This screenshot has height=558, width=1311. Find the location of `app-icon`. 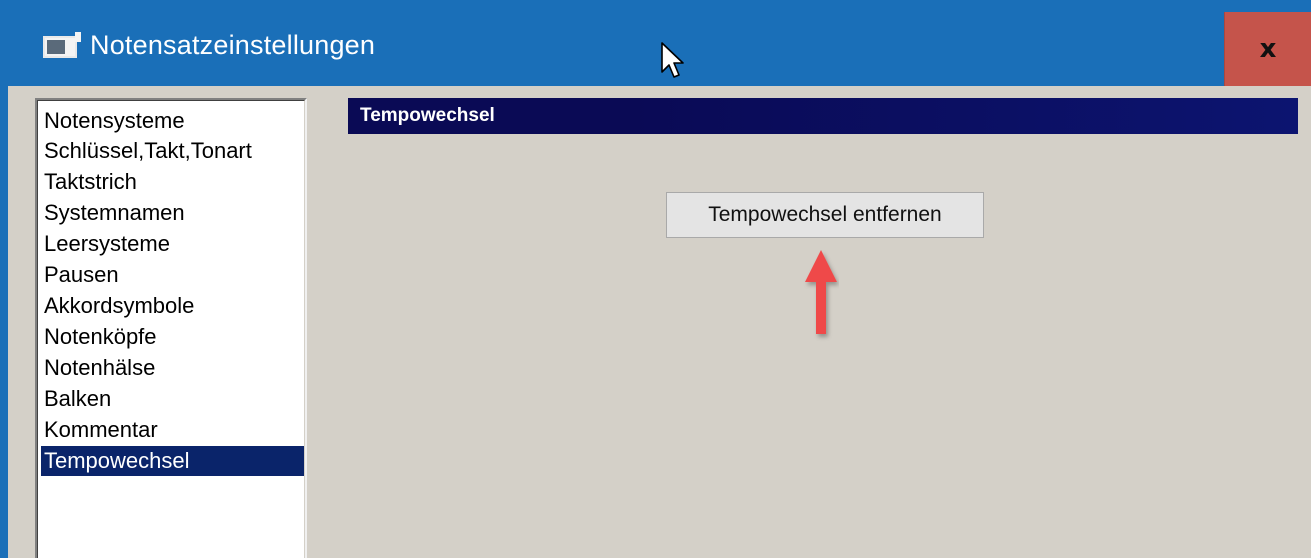

app-icon is located at coordinates (62, 45).